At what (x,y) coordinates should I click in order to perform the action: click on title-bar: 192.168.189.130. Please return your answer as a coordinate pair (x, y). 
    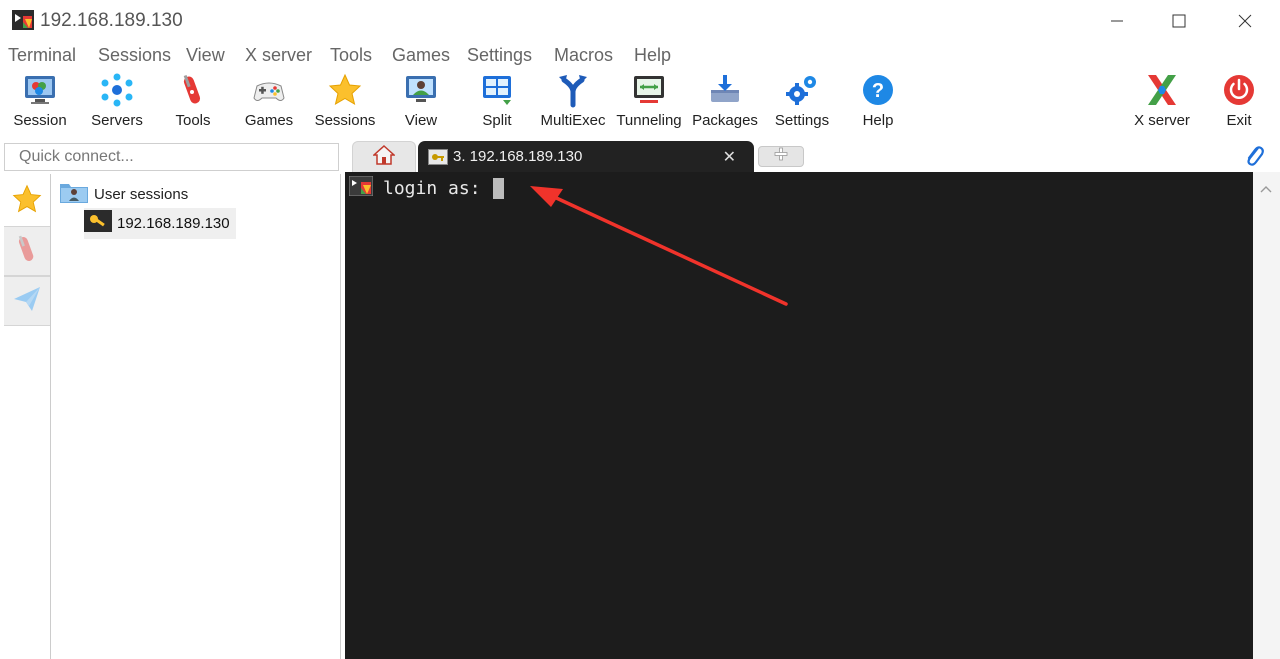
    Looking at the image, I should click on (640, 21).